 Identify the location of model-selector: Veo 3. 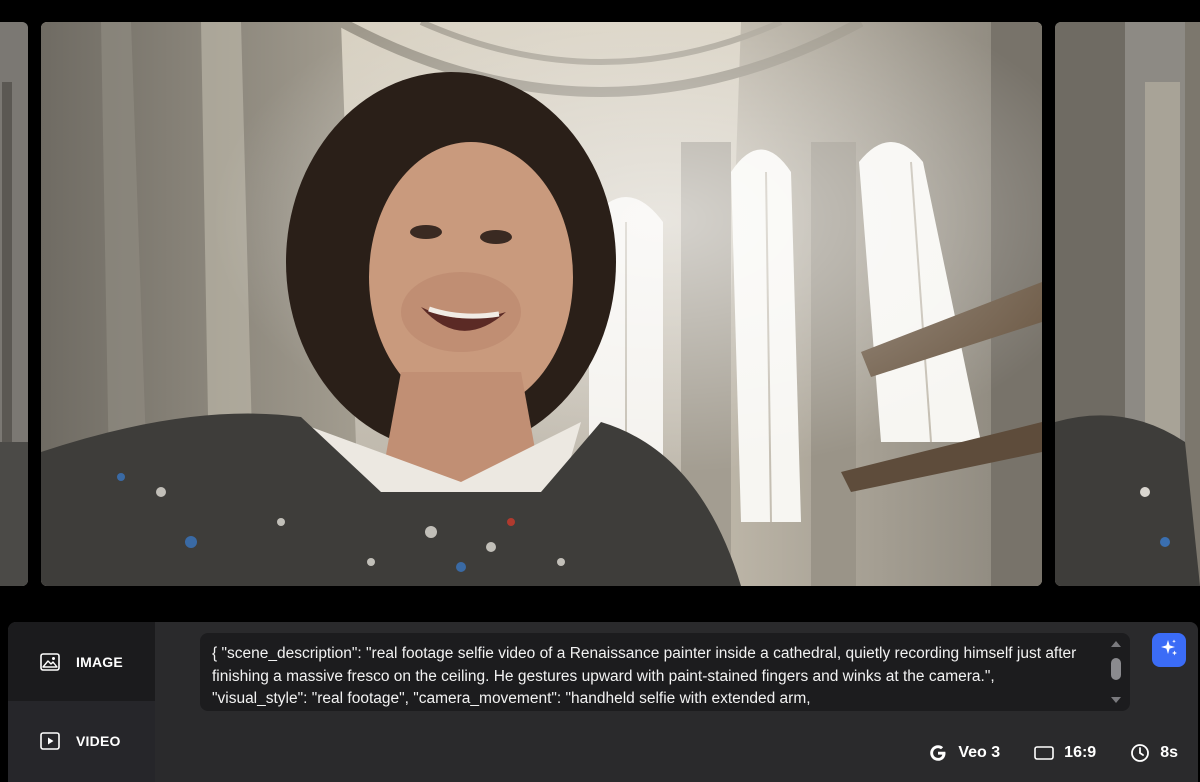
(964, 753).